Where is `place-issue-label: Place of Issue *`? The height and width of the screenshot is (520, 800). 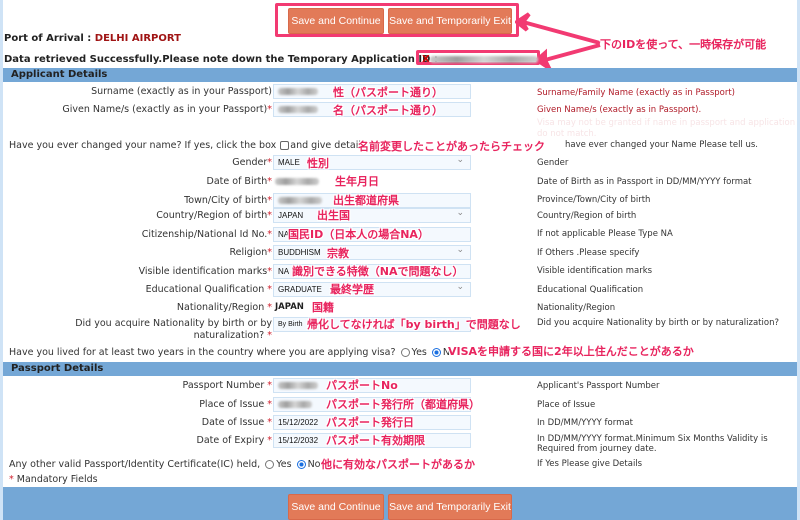
place-issue-label: Place of Issue * is located at coordinates (235, 404).